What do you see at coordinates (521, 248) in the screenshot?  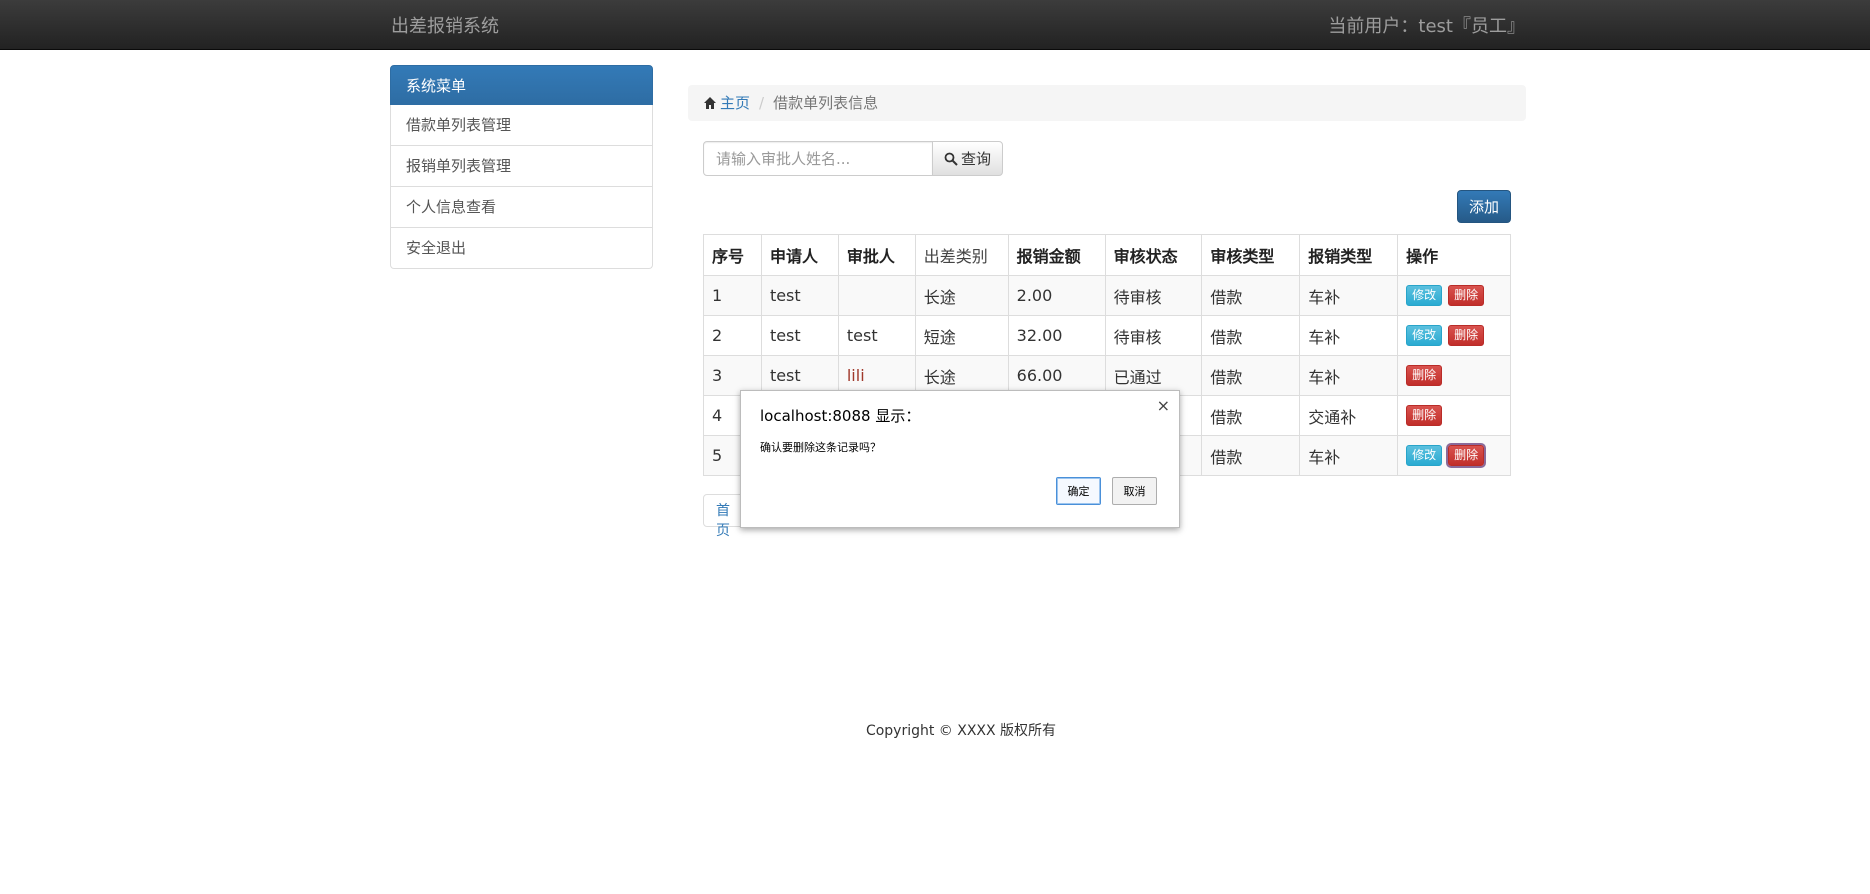 I see `sidebar-item-logout: 安全退出` at bounding box center [521, 248].